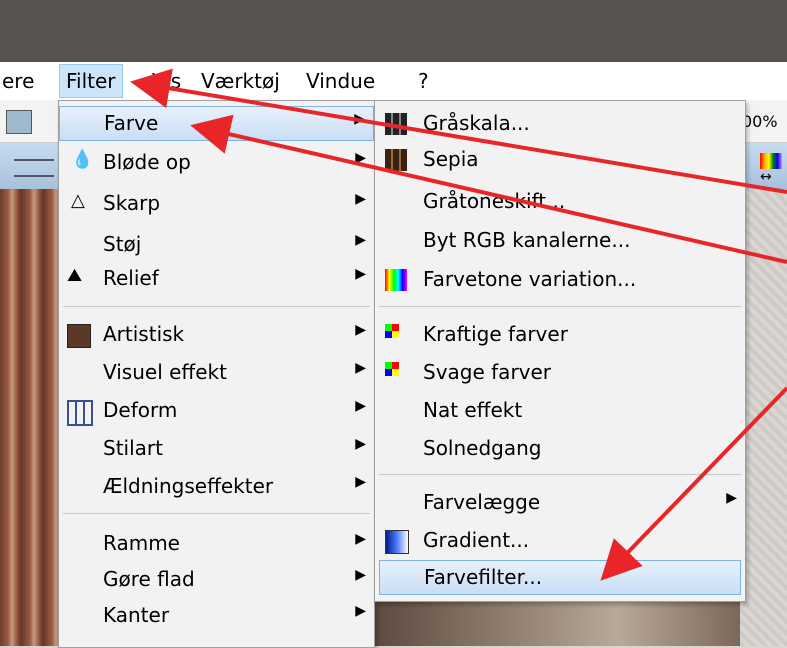 The width and height of the screenshot is (787, 648). I want to click on canvas-background, so click(763, 417).